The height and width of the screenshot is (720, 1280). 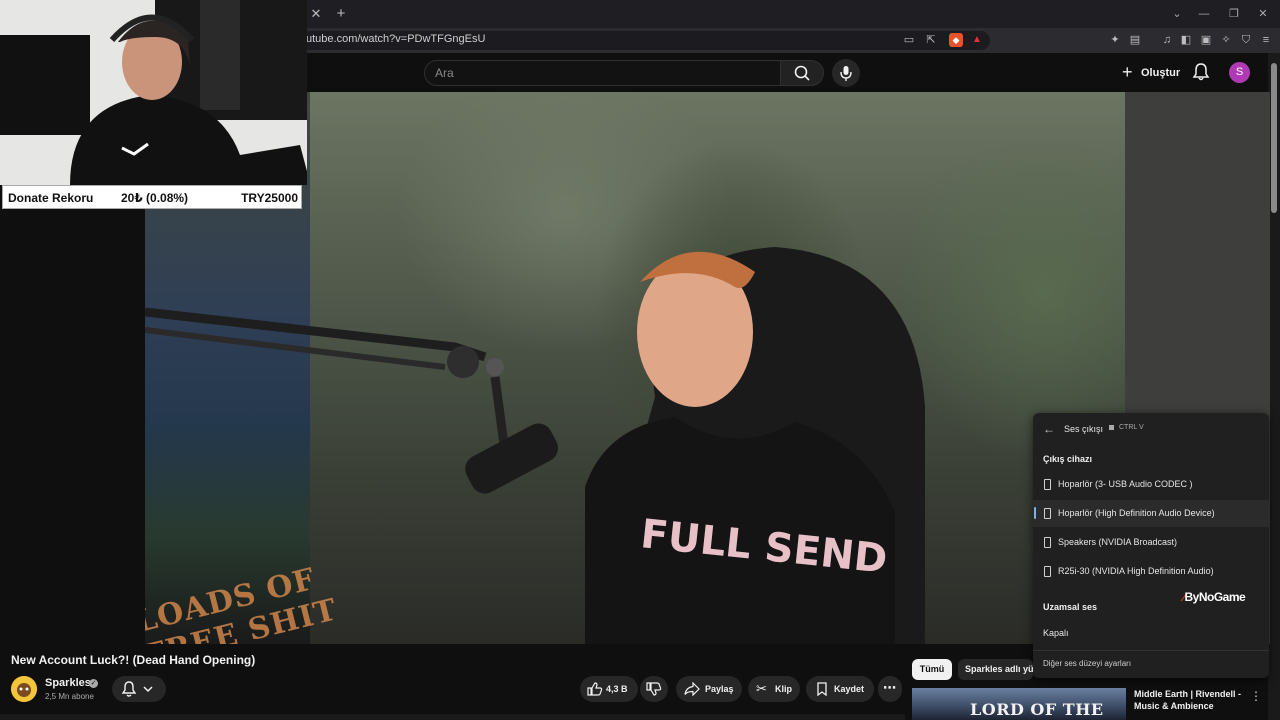 What do you see at coordinates (1206, 40) in the screenshot?
I see `wallet-icon: ▣` at bounding box center [1206, 40].